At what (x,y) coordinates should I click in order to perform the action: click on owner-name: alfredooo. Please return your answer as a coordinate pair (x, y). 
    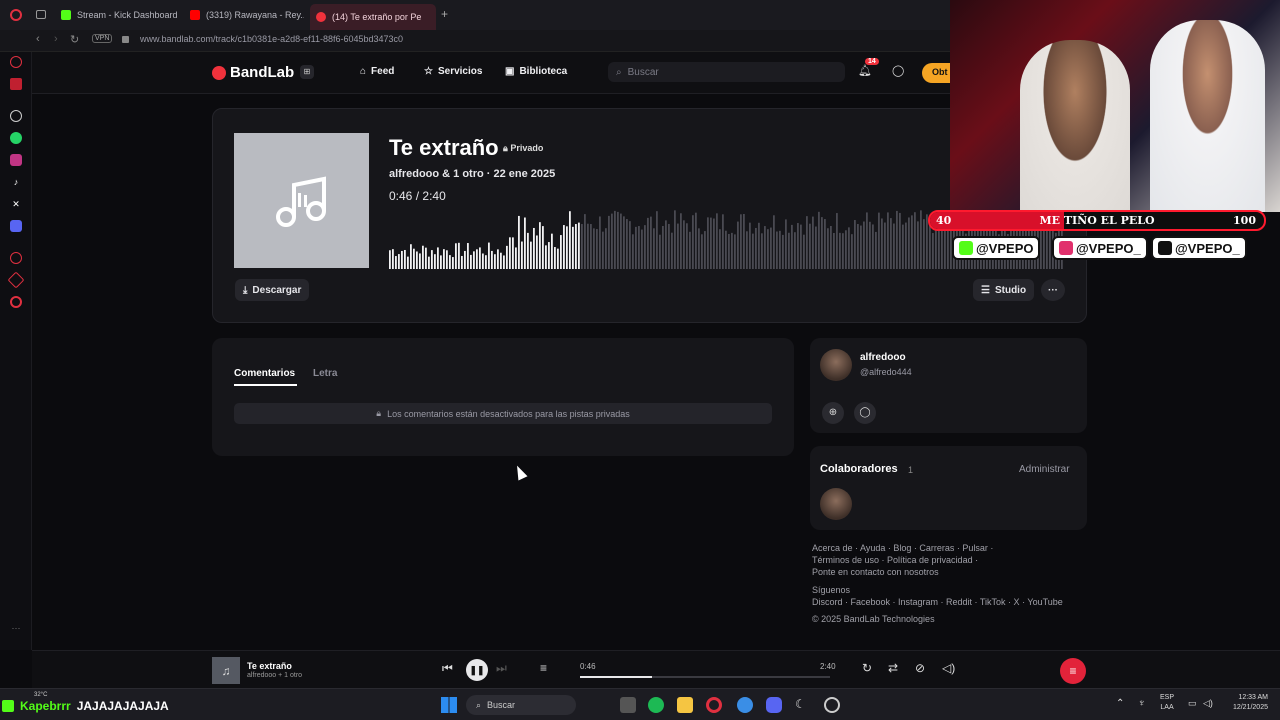
    Looking at the image, I should click on (883, 357).